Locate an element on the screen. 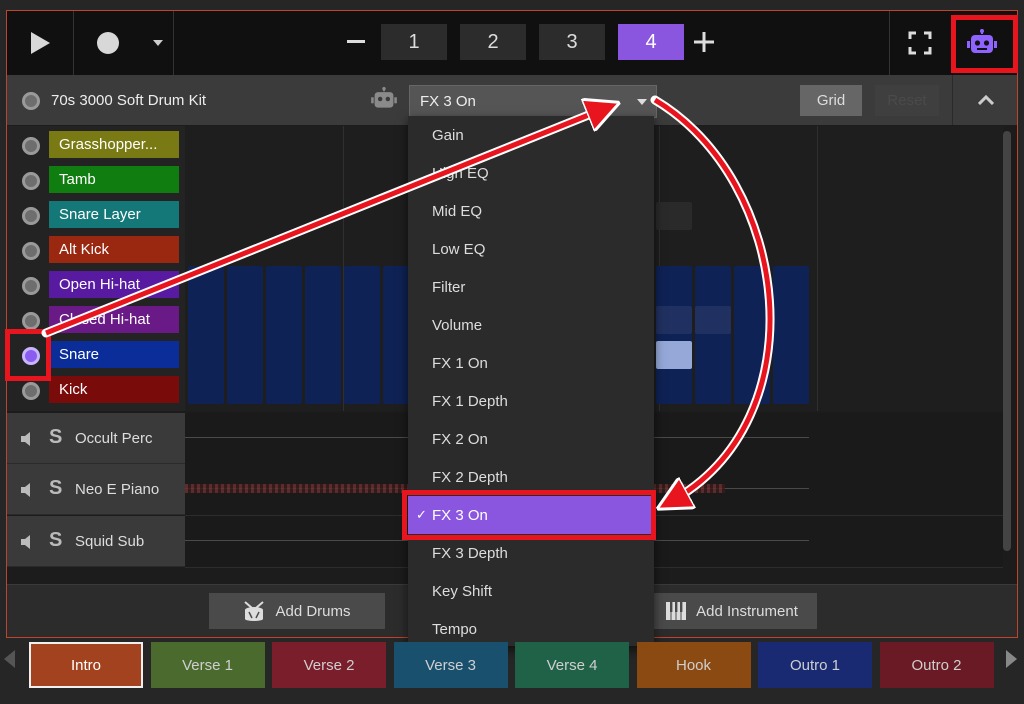 Image resolution: width=1024 pixels, height=704 pixels. dropdown-option: ✓ FX 3 On is located at coordinates (531, 515).